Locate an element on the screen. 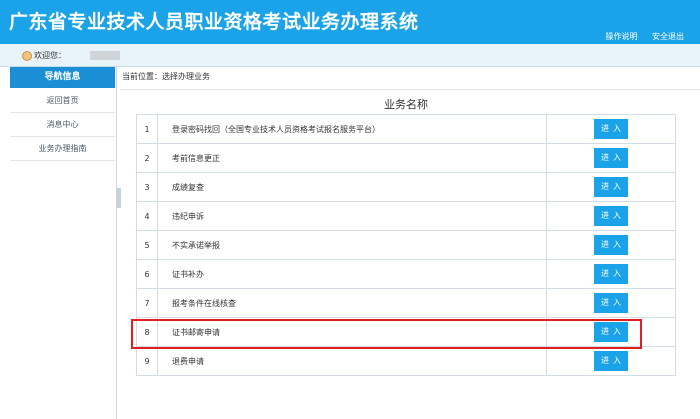 The image size is (700, 419). business-name: 不实承诺举报 is located at coordinates (352, 245).